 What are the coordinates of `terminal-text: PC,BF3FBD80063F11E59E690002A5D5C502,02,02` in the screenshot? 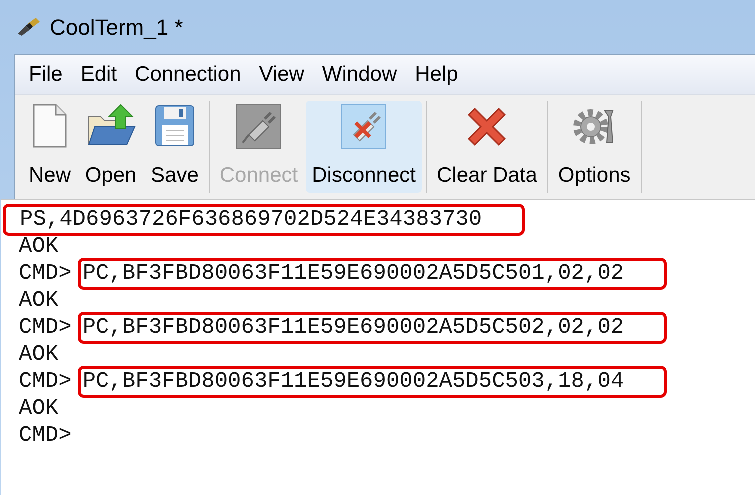 It's located at (353, 327).